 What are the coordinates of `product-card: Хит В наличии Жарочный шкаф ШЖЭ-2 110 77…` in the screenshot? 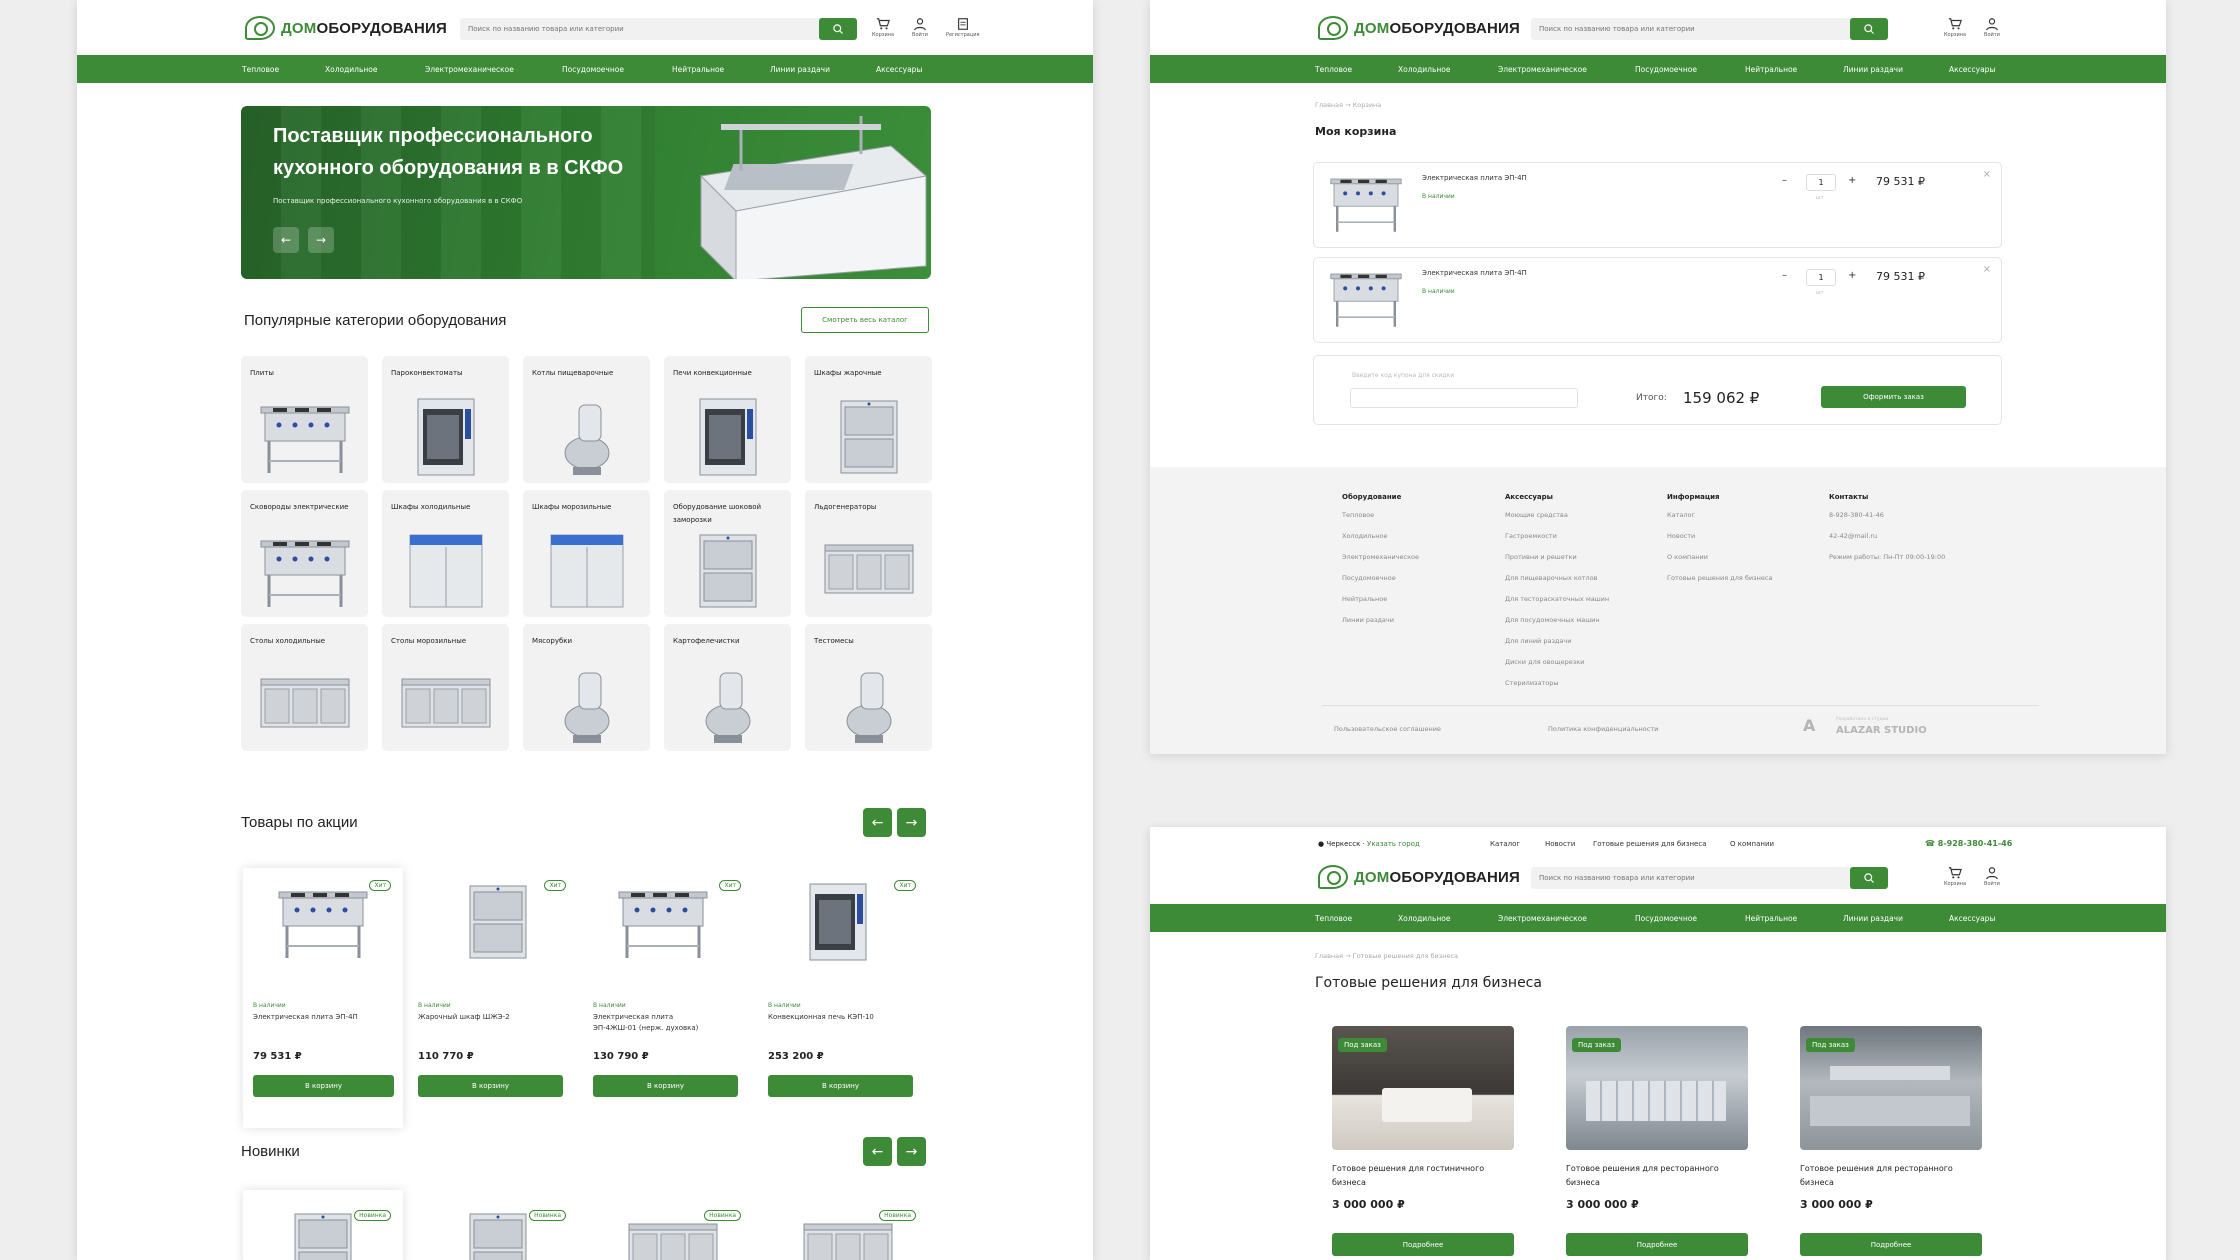 It's located at (498, 998).